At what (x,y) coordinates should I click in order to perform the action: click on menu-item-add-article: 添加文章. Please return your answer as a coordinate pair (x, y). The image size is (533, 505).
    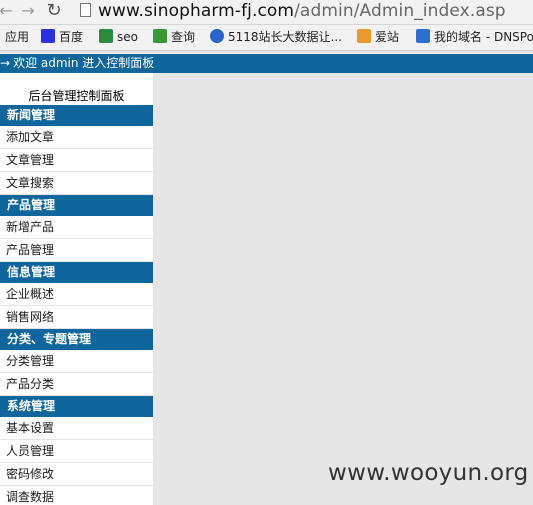
    Looking at the image, I should click on (76, 137).